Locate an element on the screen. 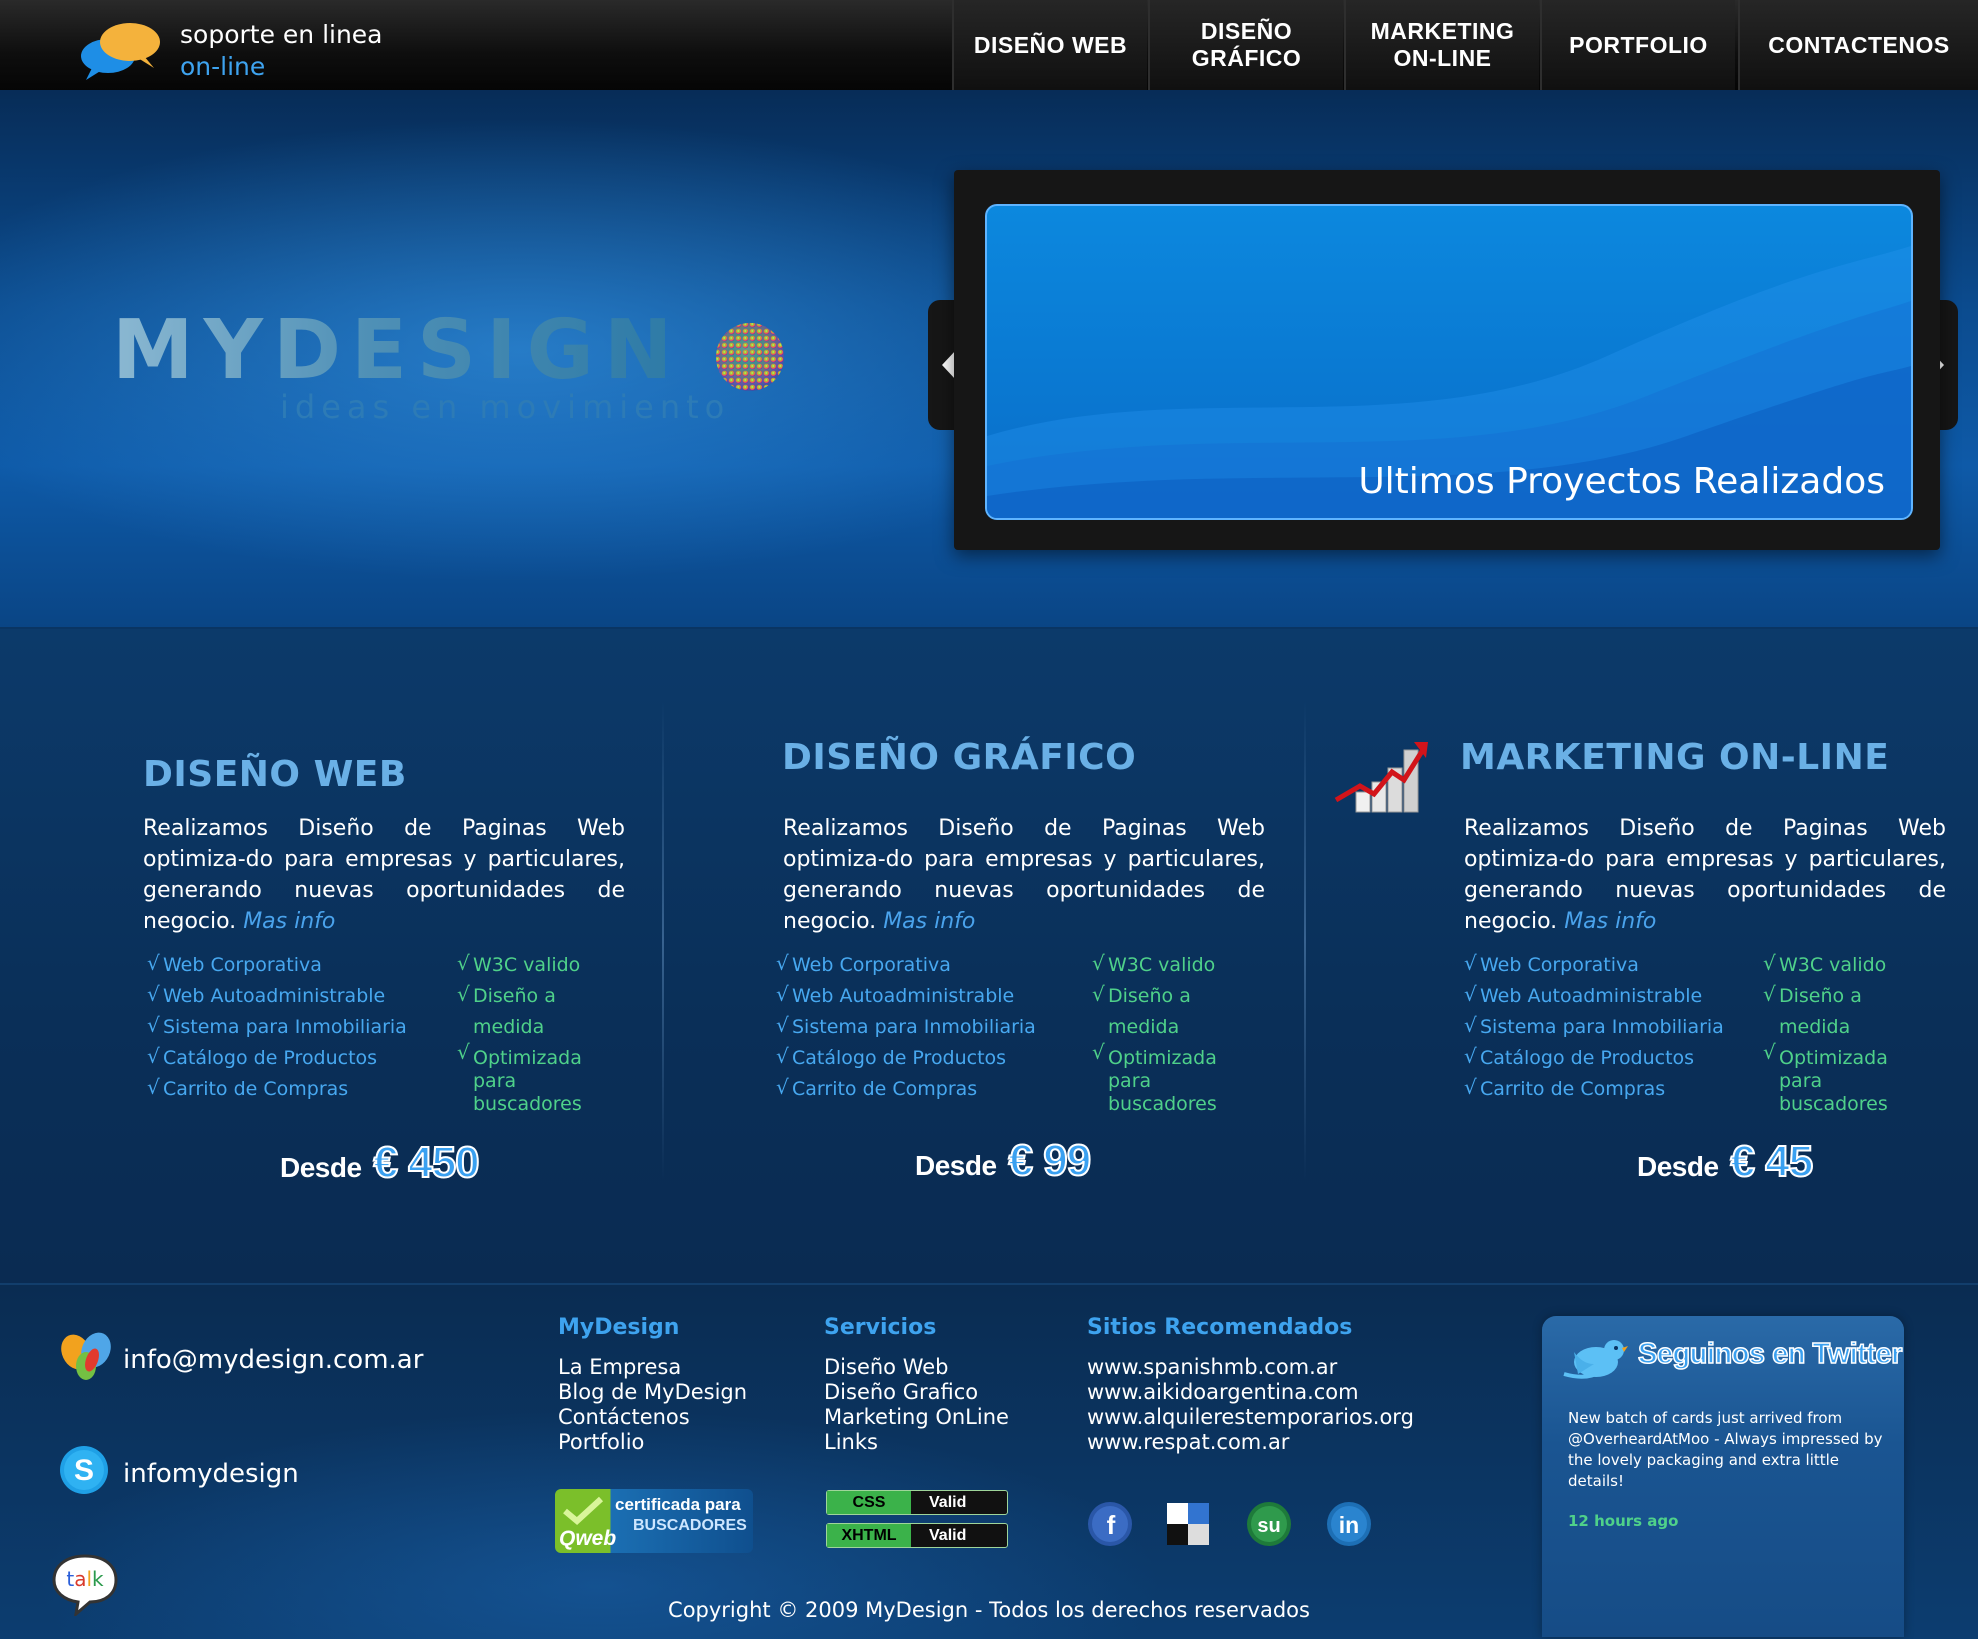 This screenshot has height=1639, width=1978. price-value: € 99 is located at coordinates (1050, 1160).